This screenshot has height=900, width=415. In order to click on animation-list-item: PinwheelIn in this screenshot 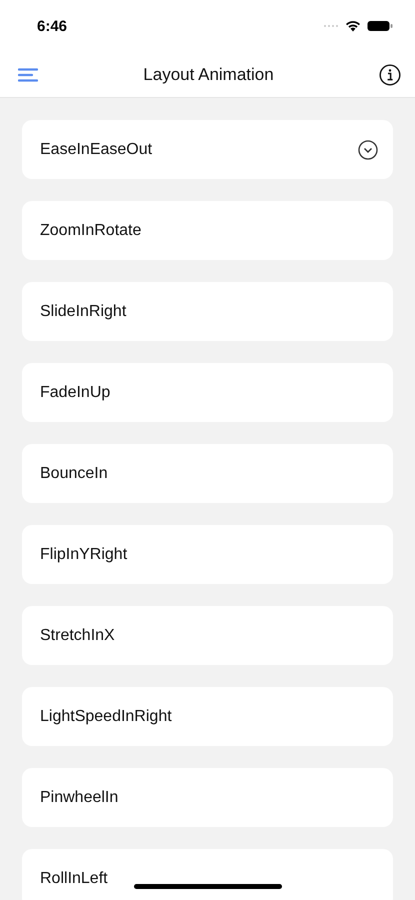, I will do `click(207, 797)`.